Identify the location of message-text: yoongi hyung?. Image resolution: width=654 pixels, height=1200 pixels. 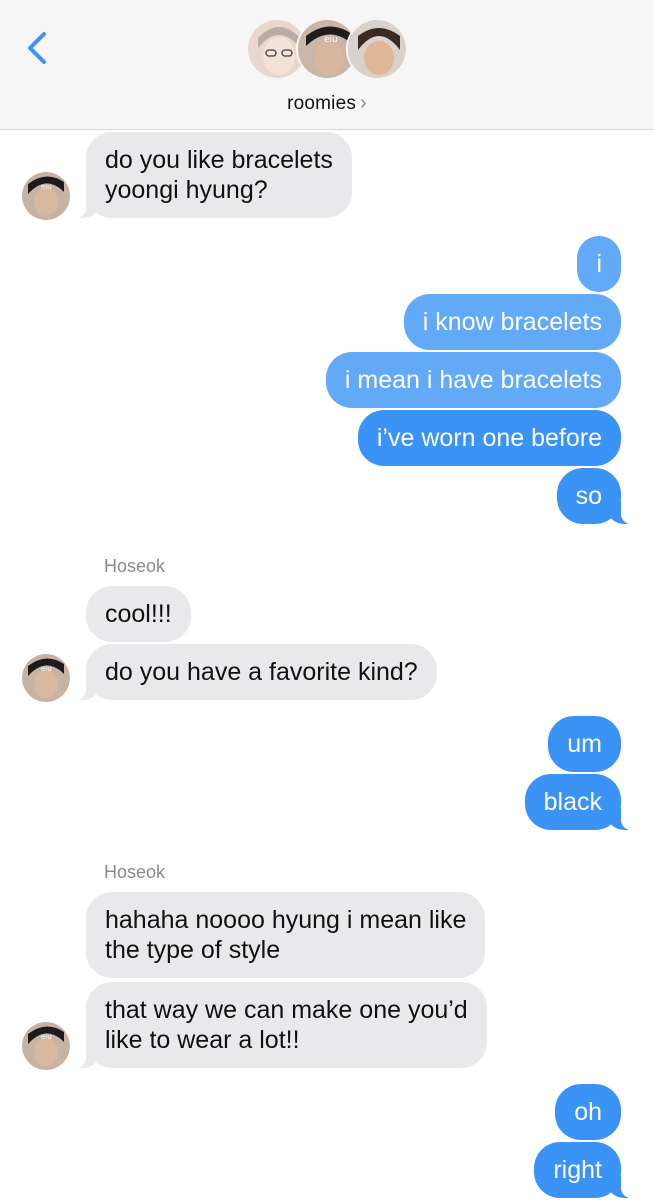
(186, 190).